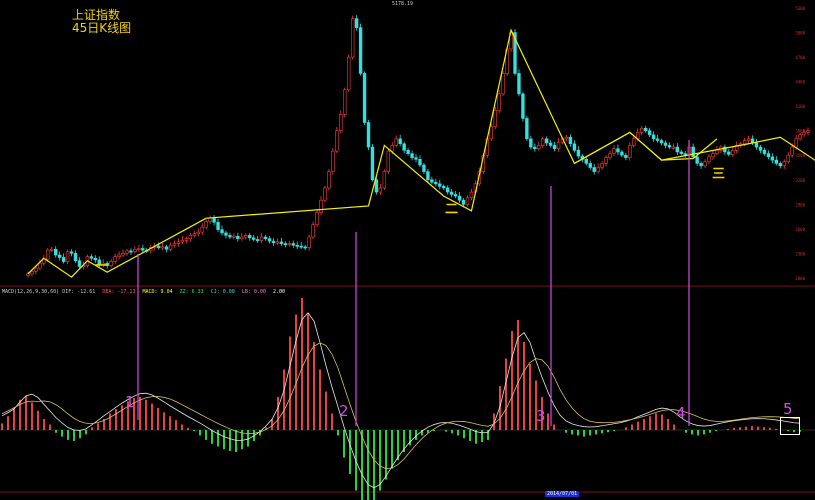  I want to click on latest-signal-box, so click(790, 426).